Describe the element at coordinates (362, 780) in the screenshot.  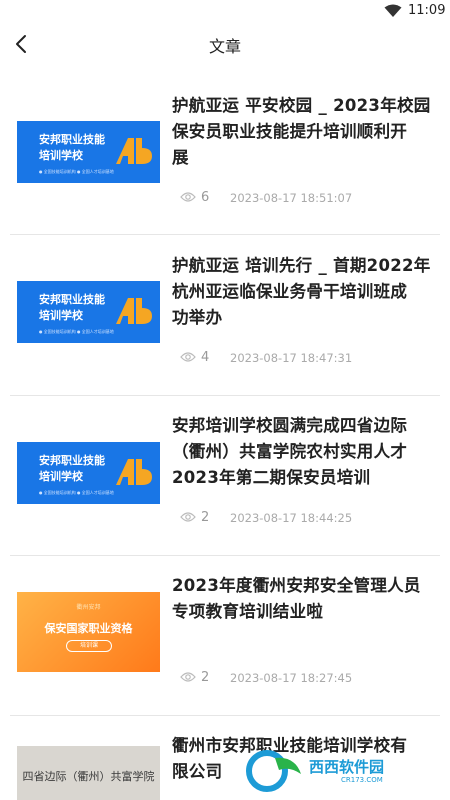
I see `watermark-sub: CR173.COM` at that location.